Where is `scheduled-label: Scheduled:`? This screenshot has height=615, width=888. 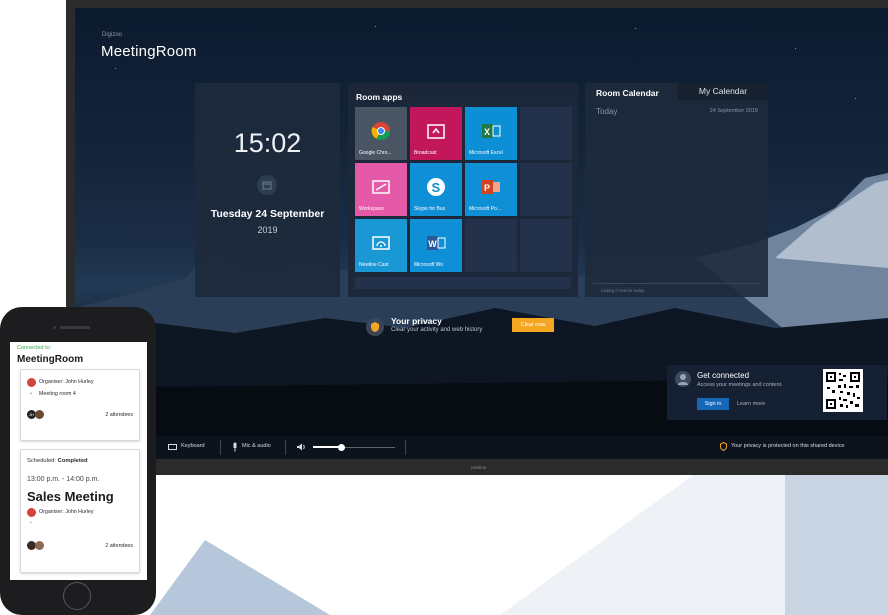 scheduled-label: Scheduled: is located at coordinates (42, 461).